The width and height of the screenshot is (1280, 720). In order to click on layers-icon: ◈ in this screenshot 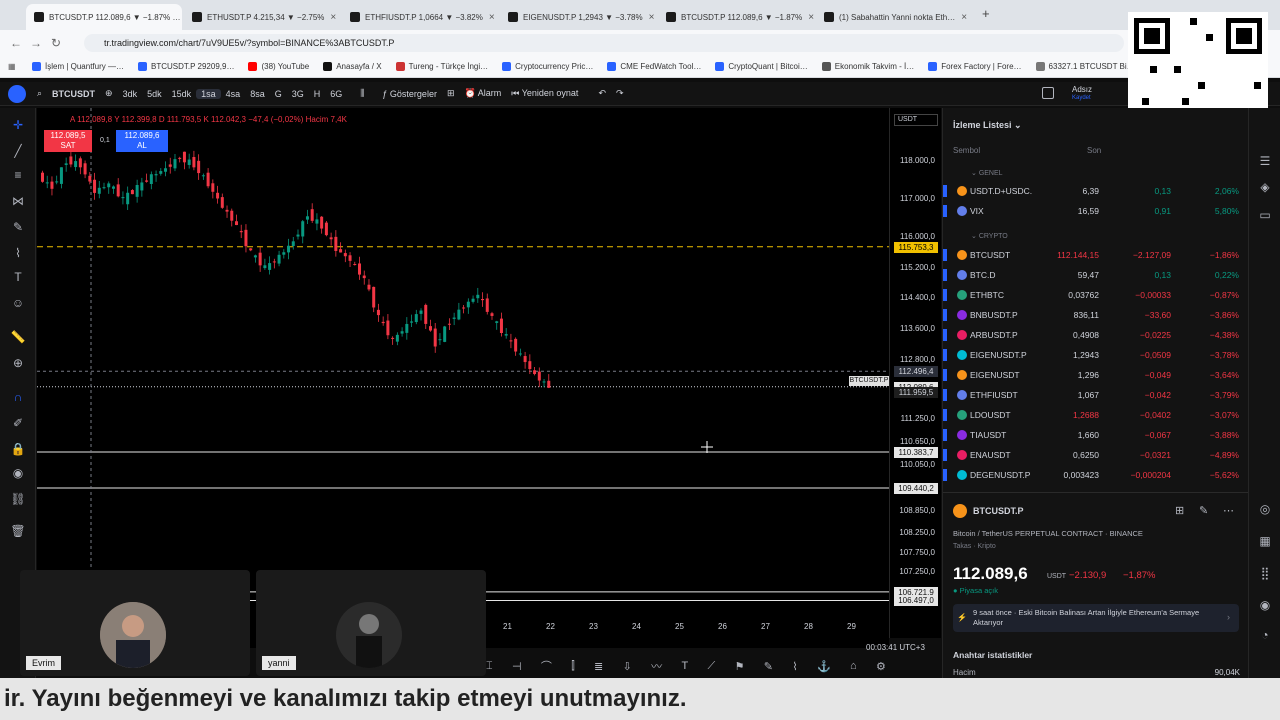, I will do `click(1265, 187)`.